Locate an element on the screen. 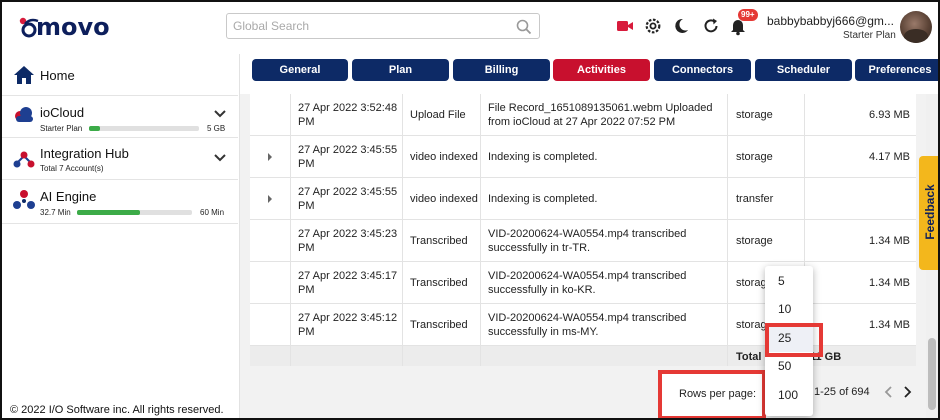  ai-engine-icon is located at coordinates (24, 199).